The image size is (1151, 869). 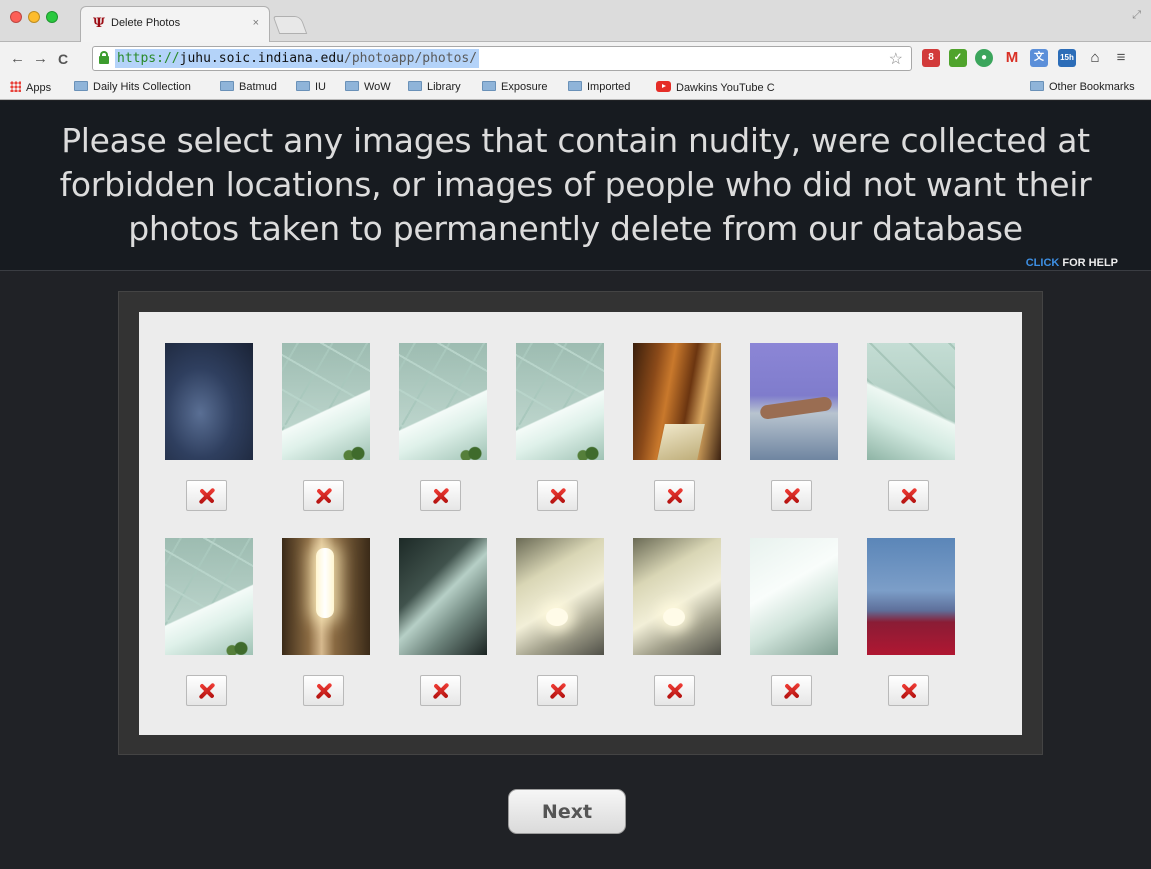 What do you see at coordinates (1039, 58) in the screenshot?
I see `translate-icon: 文` at bounding box center [1039, 58].